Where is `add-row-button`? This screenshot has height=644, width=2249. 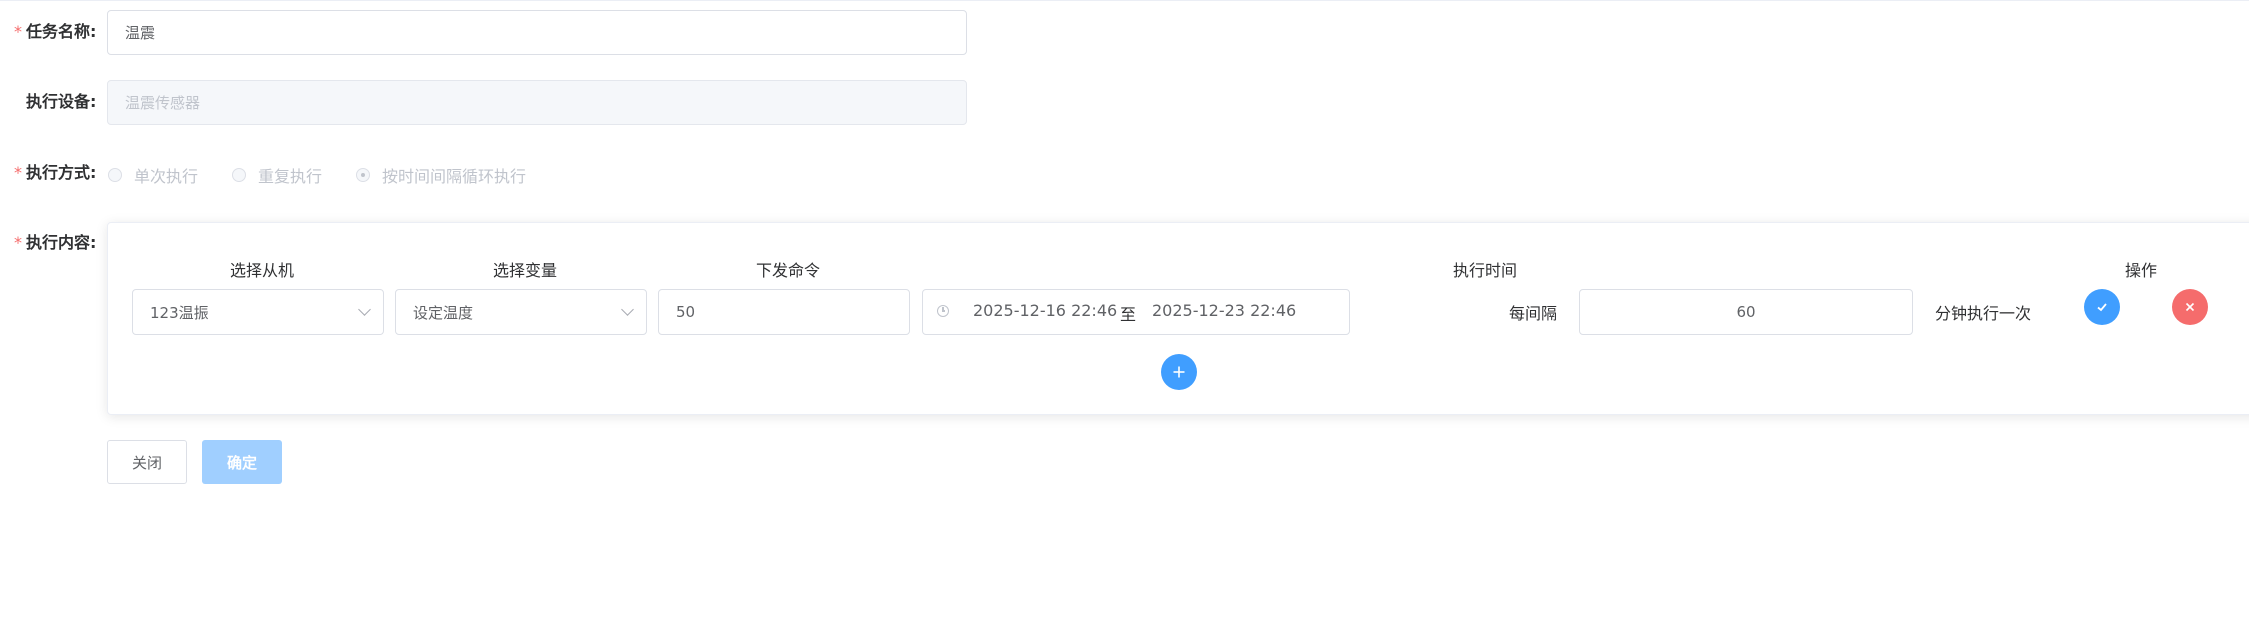 add-row-button is located at coordinates (1179, 372).